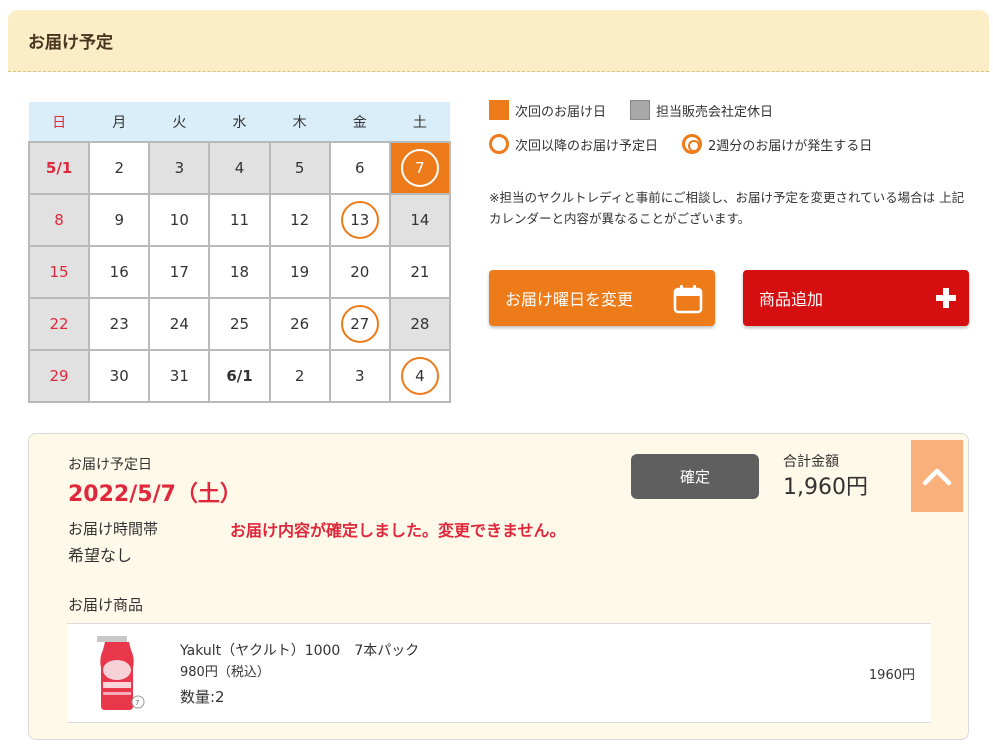  Describe the element at coordinates (680, 144) in the screenshot. I see `legend-row-2: 次回以降のお届け予定日 2週分のお届けが発生する日` at that location.